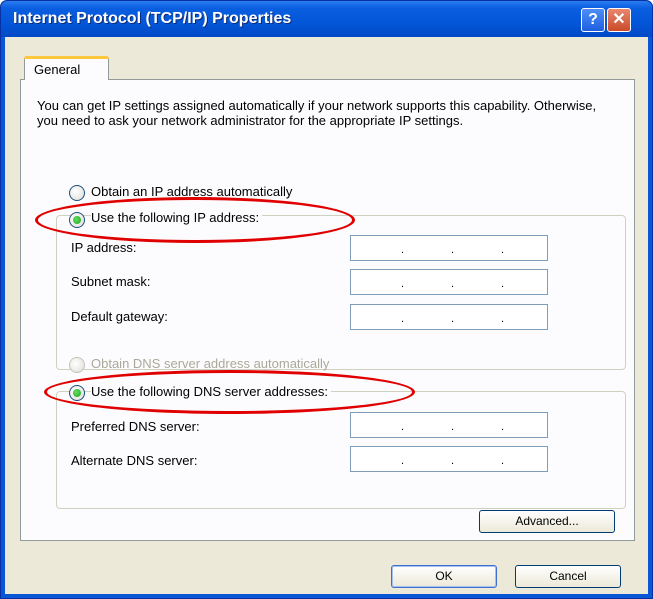  What do you see at coordinates (211, 391) in the screenshot?
I see `use-following-dns-label: Use the following DNS server addresses:` at bounding box center [211, 391].